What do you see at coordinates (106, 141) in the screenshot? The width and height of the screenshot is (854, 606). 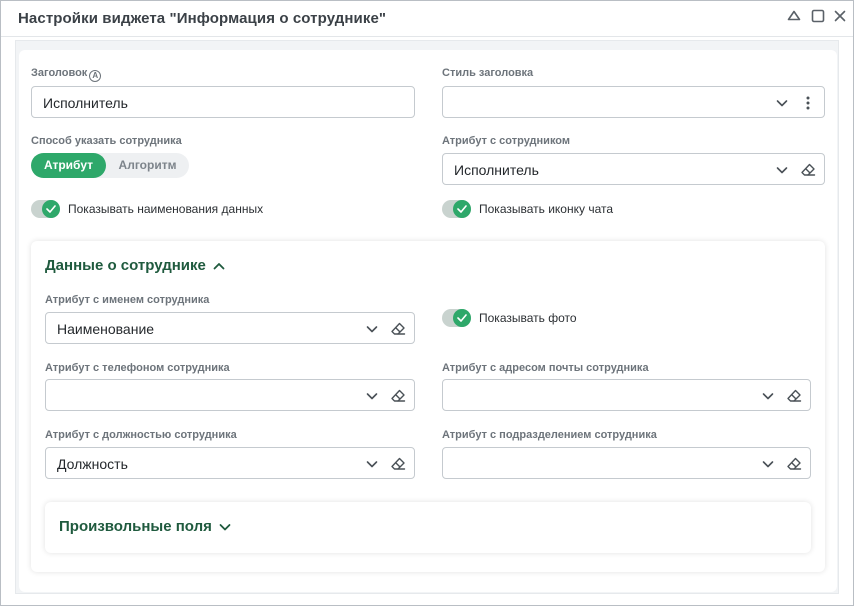 I see `employee-mode-label: Способ указать сотрудника` at bounding box center [106, 141].